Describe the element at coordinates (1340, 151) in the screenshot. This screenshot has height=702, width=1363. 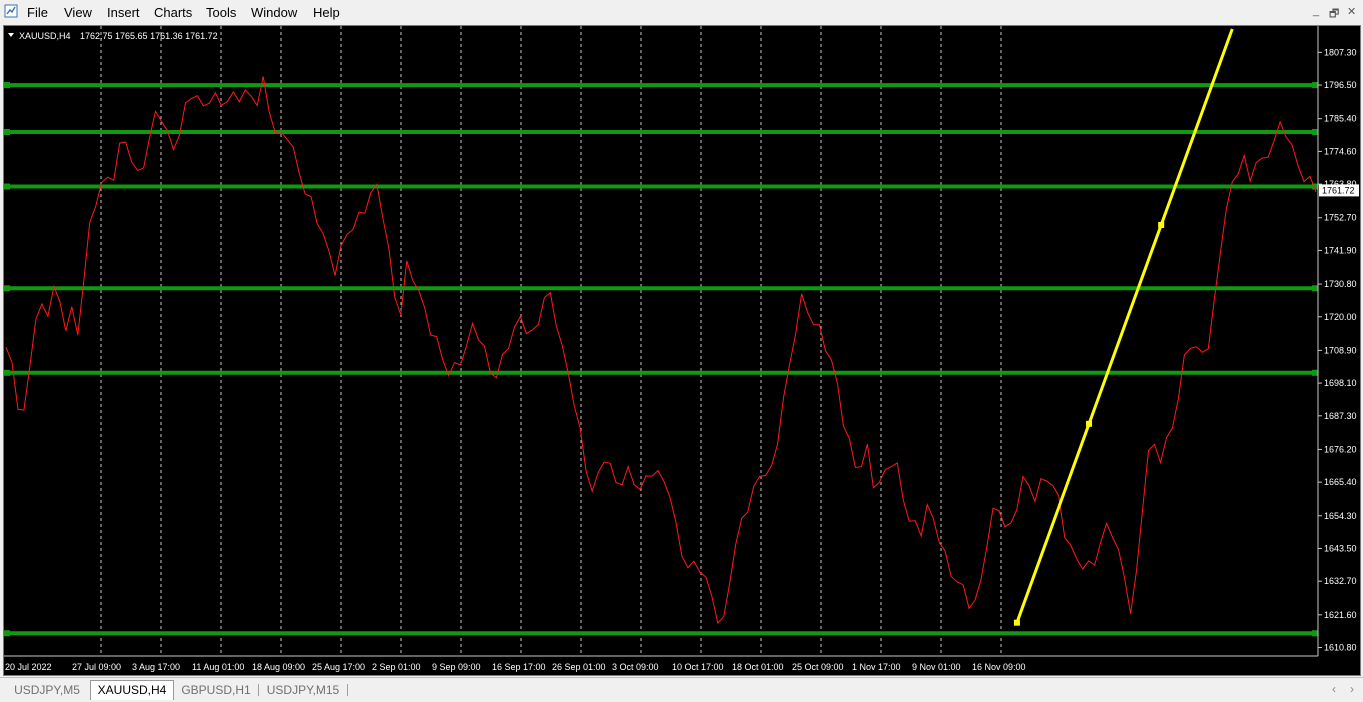
I see `y-tick-label: 1774.60` at that location.